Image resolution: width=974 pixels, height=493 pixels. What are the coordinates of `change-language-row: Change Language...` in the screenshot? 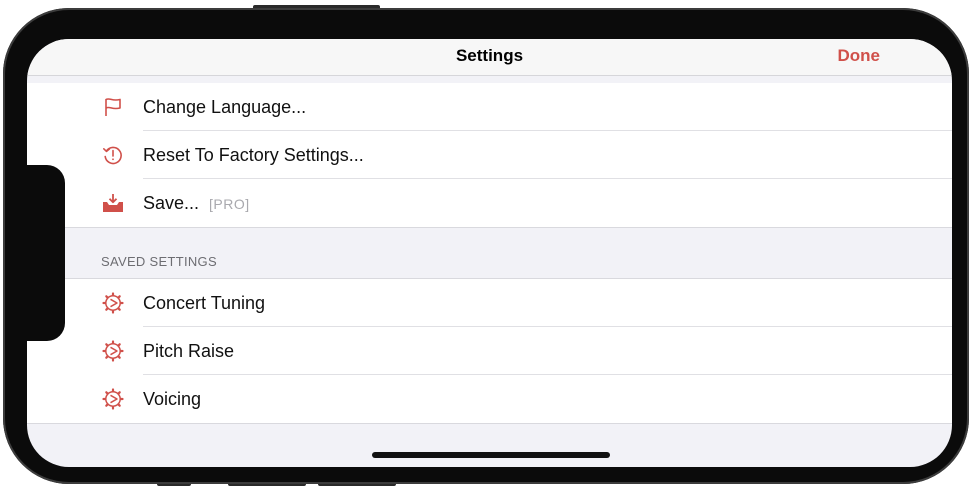 It's located at (489, 107).